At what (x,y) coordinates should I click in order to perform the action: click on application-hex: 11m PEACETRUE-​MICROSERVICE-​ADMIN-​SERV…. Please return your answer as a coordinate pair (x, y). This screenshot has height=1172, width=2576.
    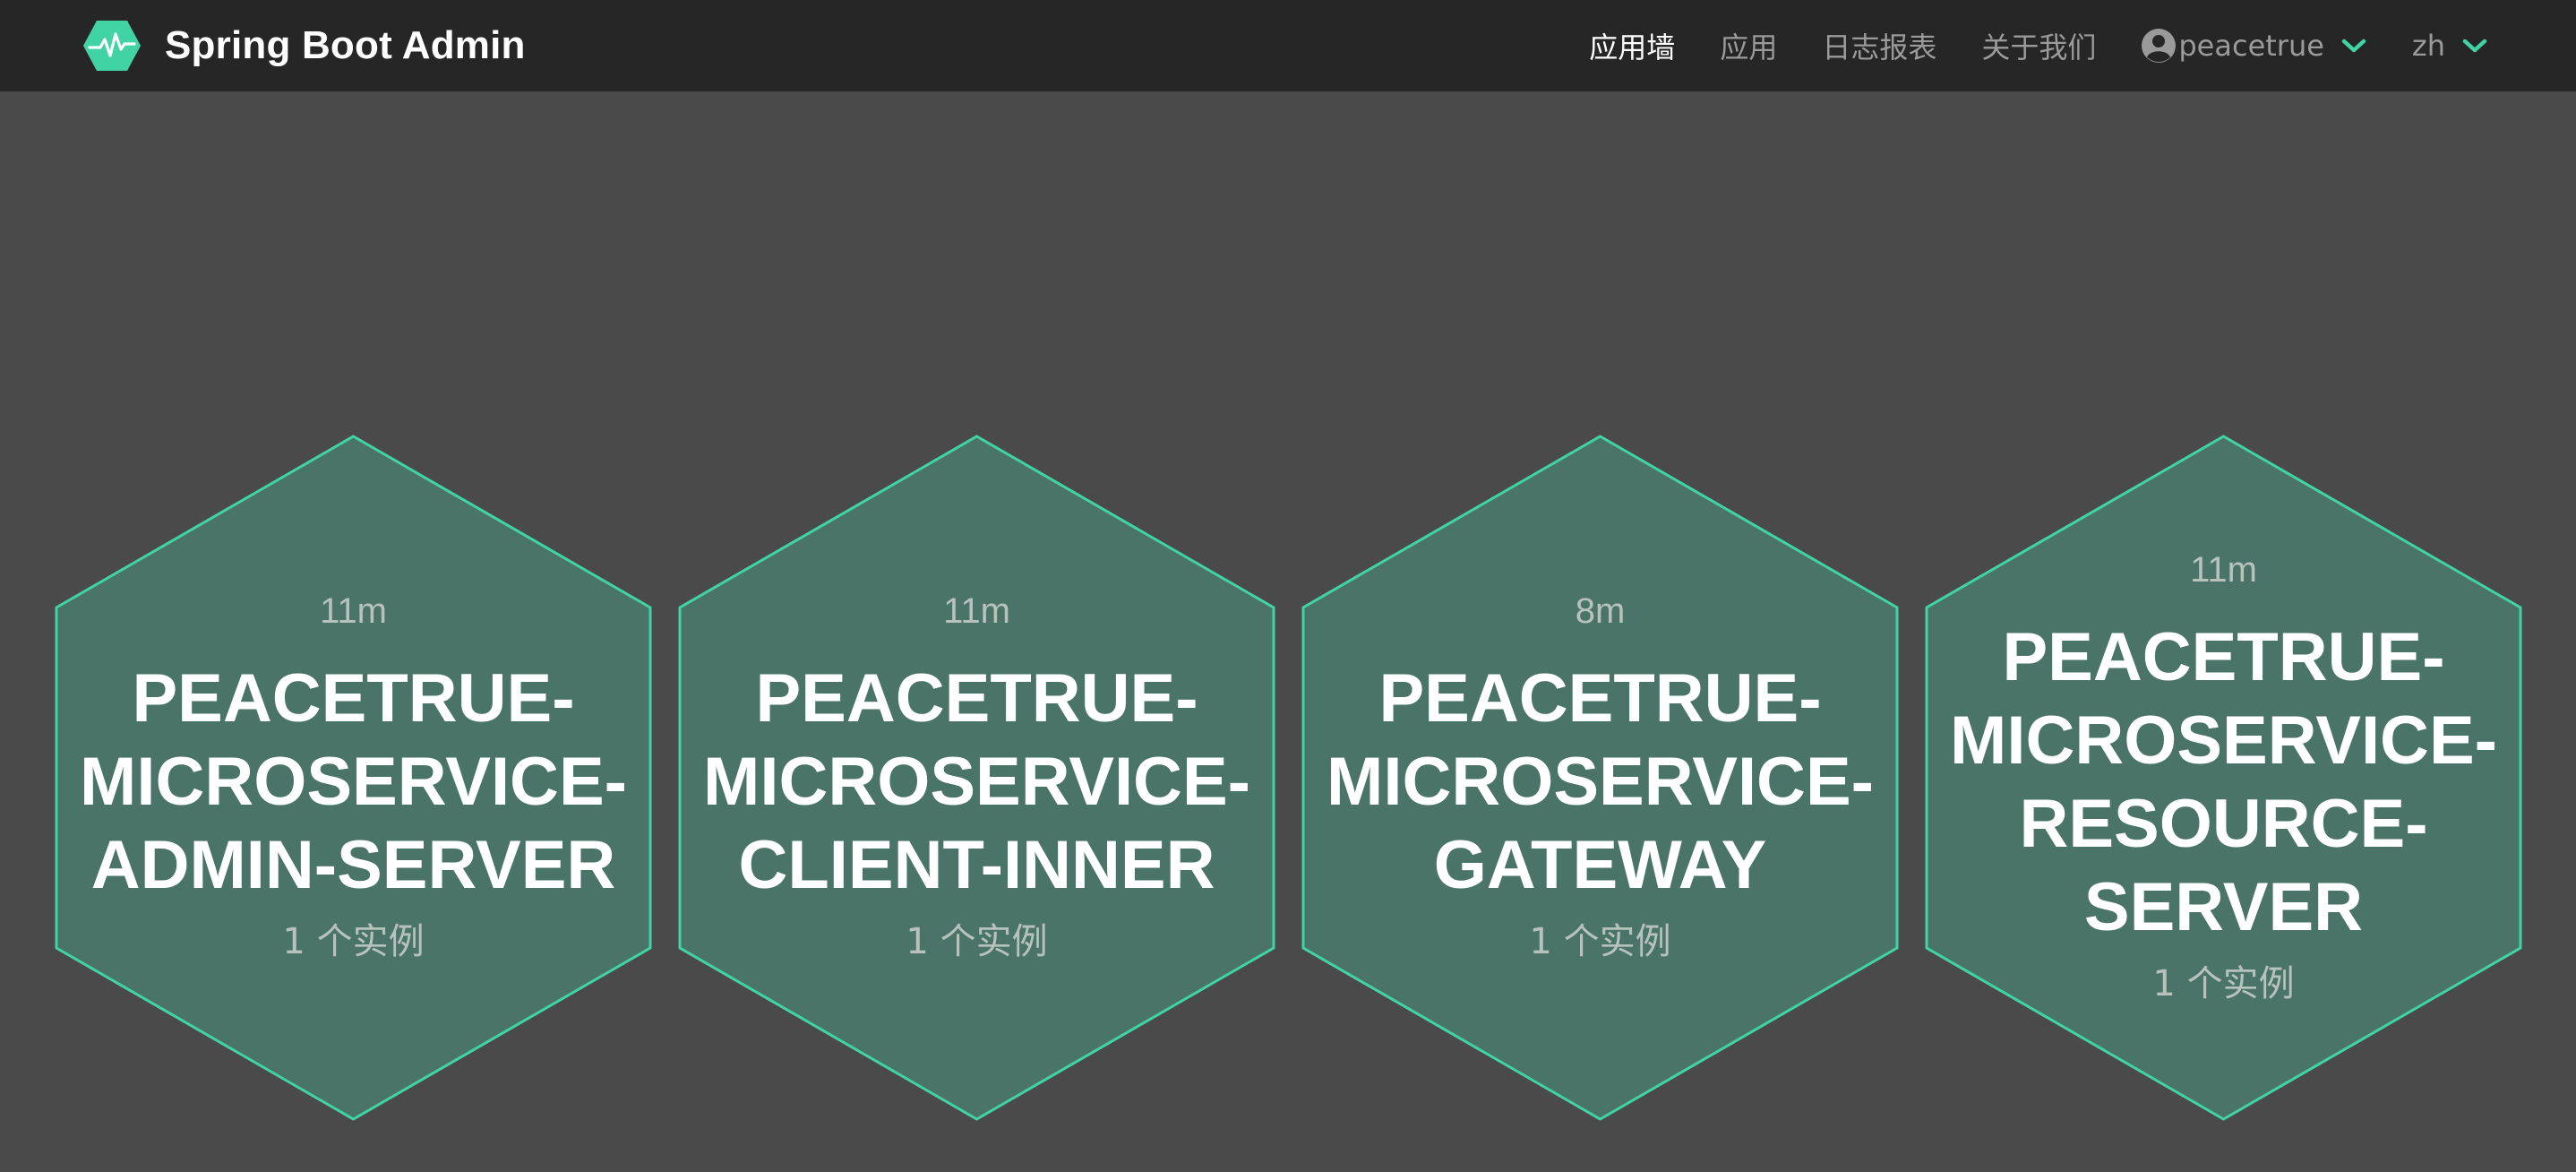
    Looking at the image, I should click on (353, 778).